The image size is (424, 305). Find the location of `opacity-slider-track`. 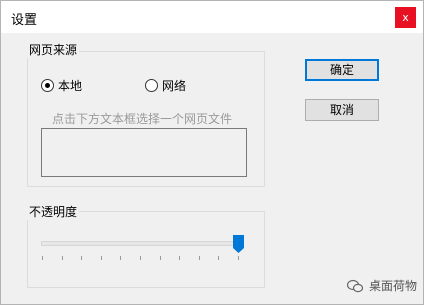

opacity-slider-track is located at coordinates (141, 243).